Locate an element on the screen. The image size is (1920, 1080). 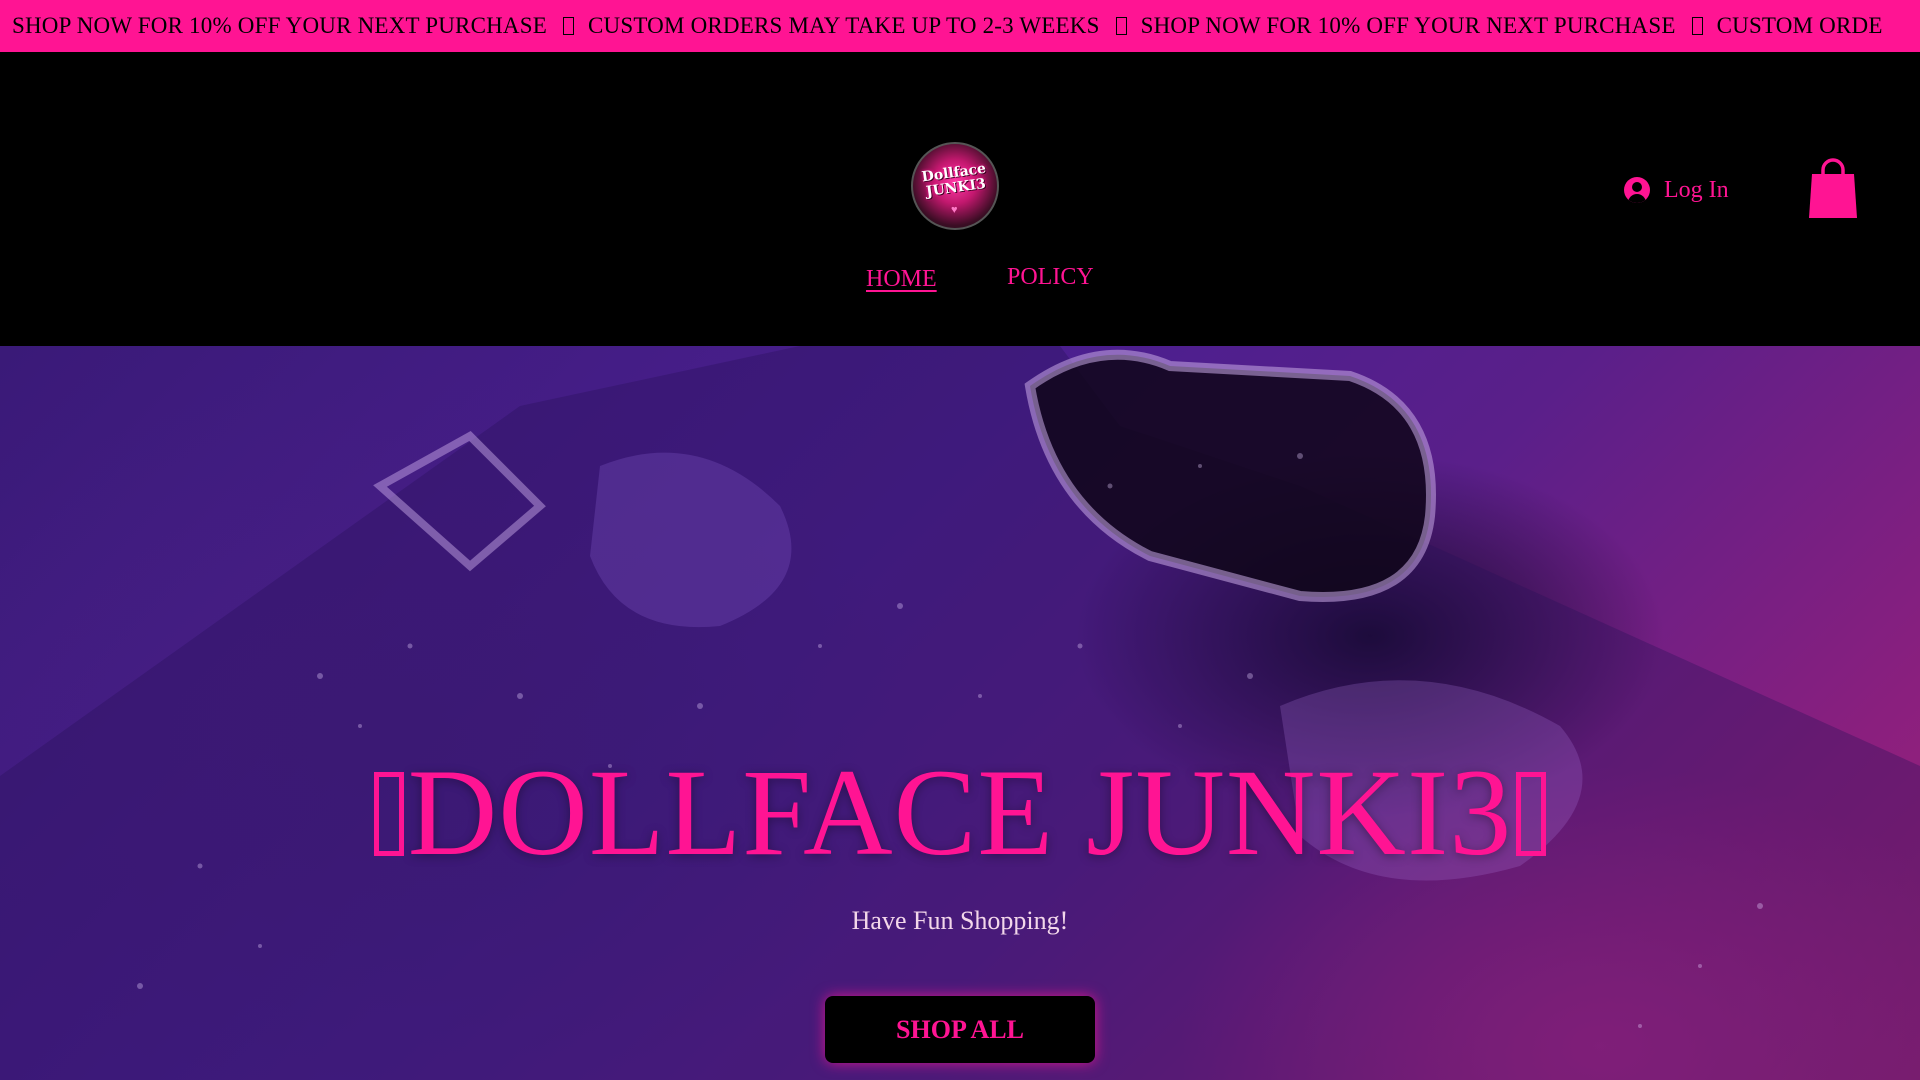
shopping-bag-icon is located at coordinates (1833, 188).